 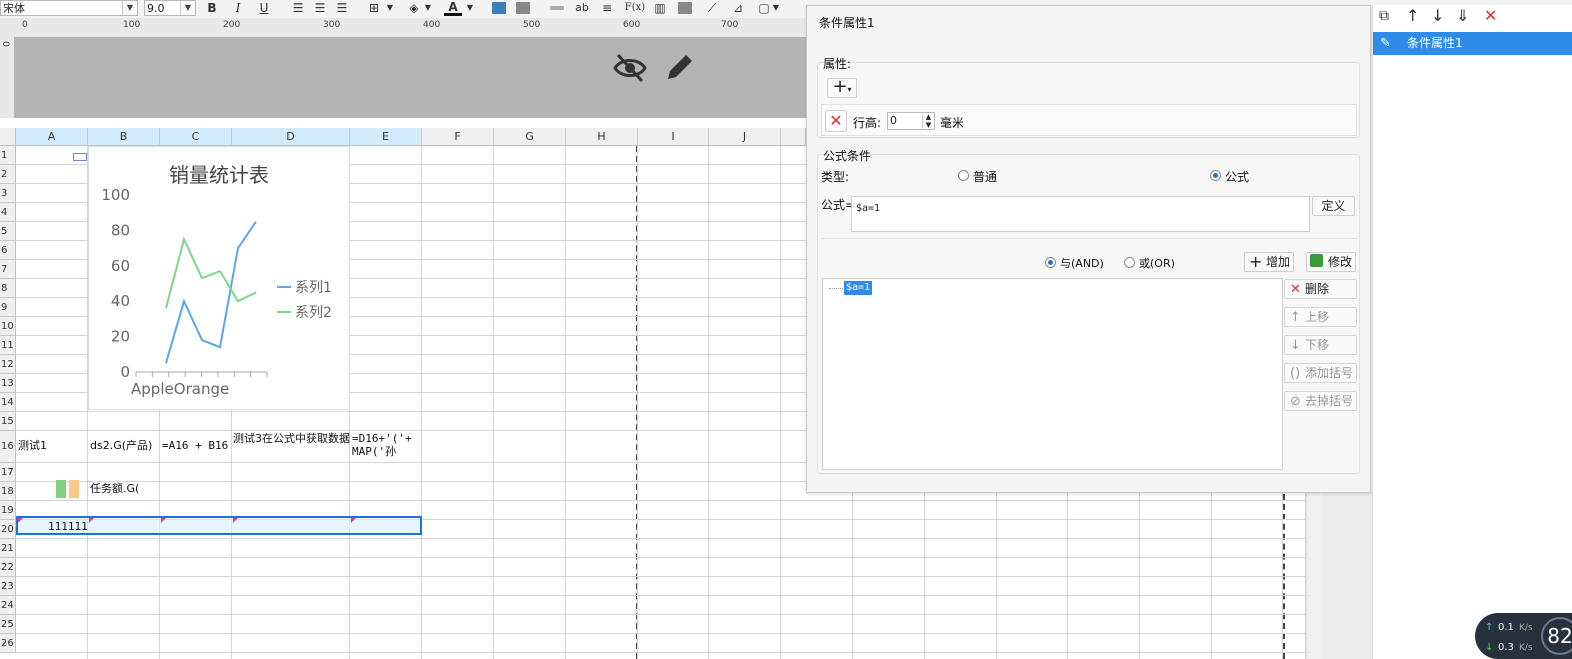 What do you see at coordinates (1320, 401) in the screenshot?
I see `remove-bracket-button: ⊘ 去掉括号` at bounding box center [1320, 401].